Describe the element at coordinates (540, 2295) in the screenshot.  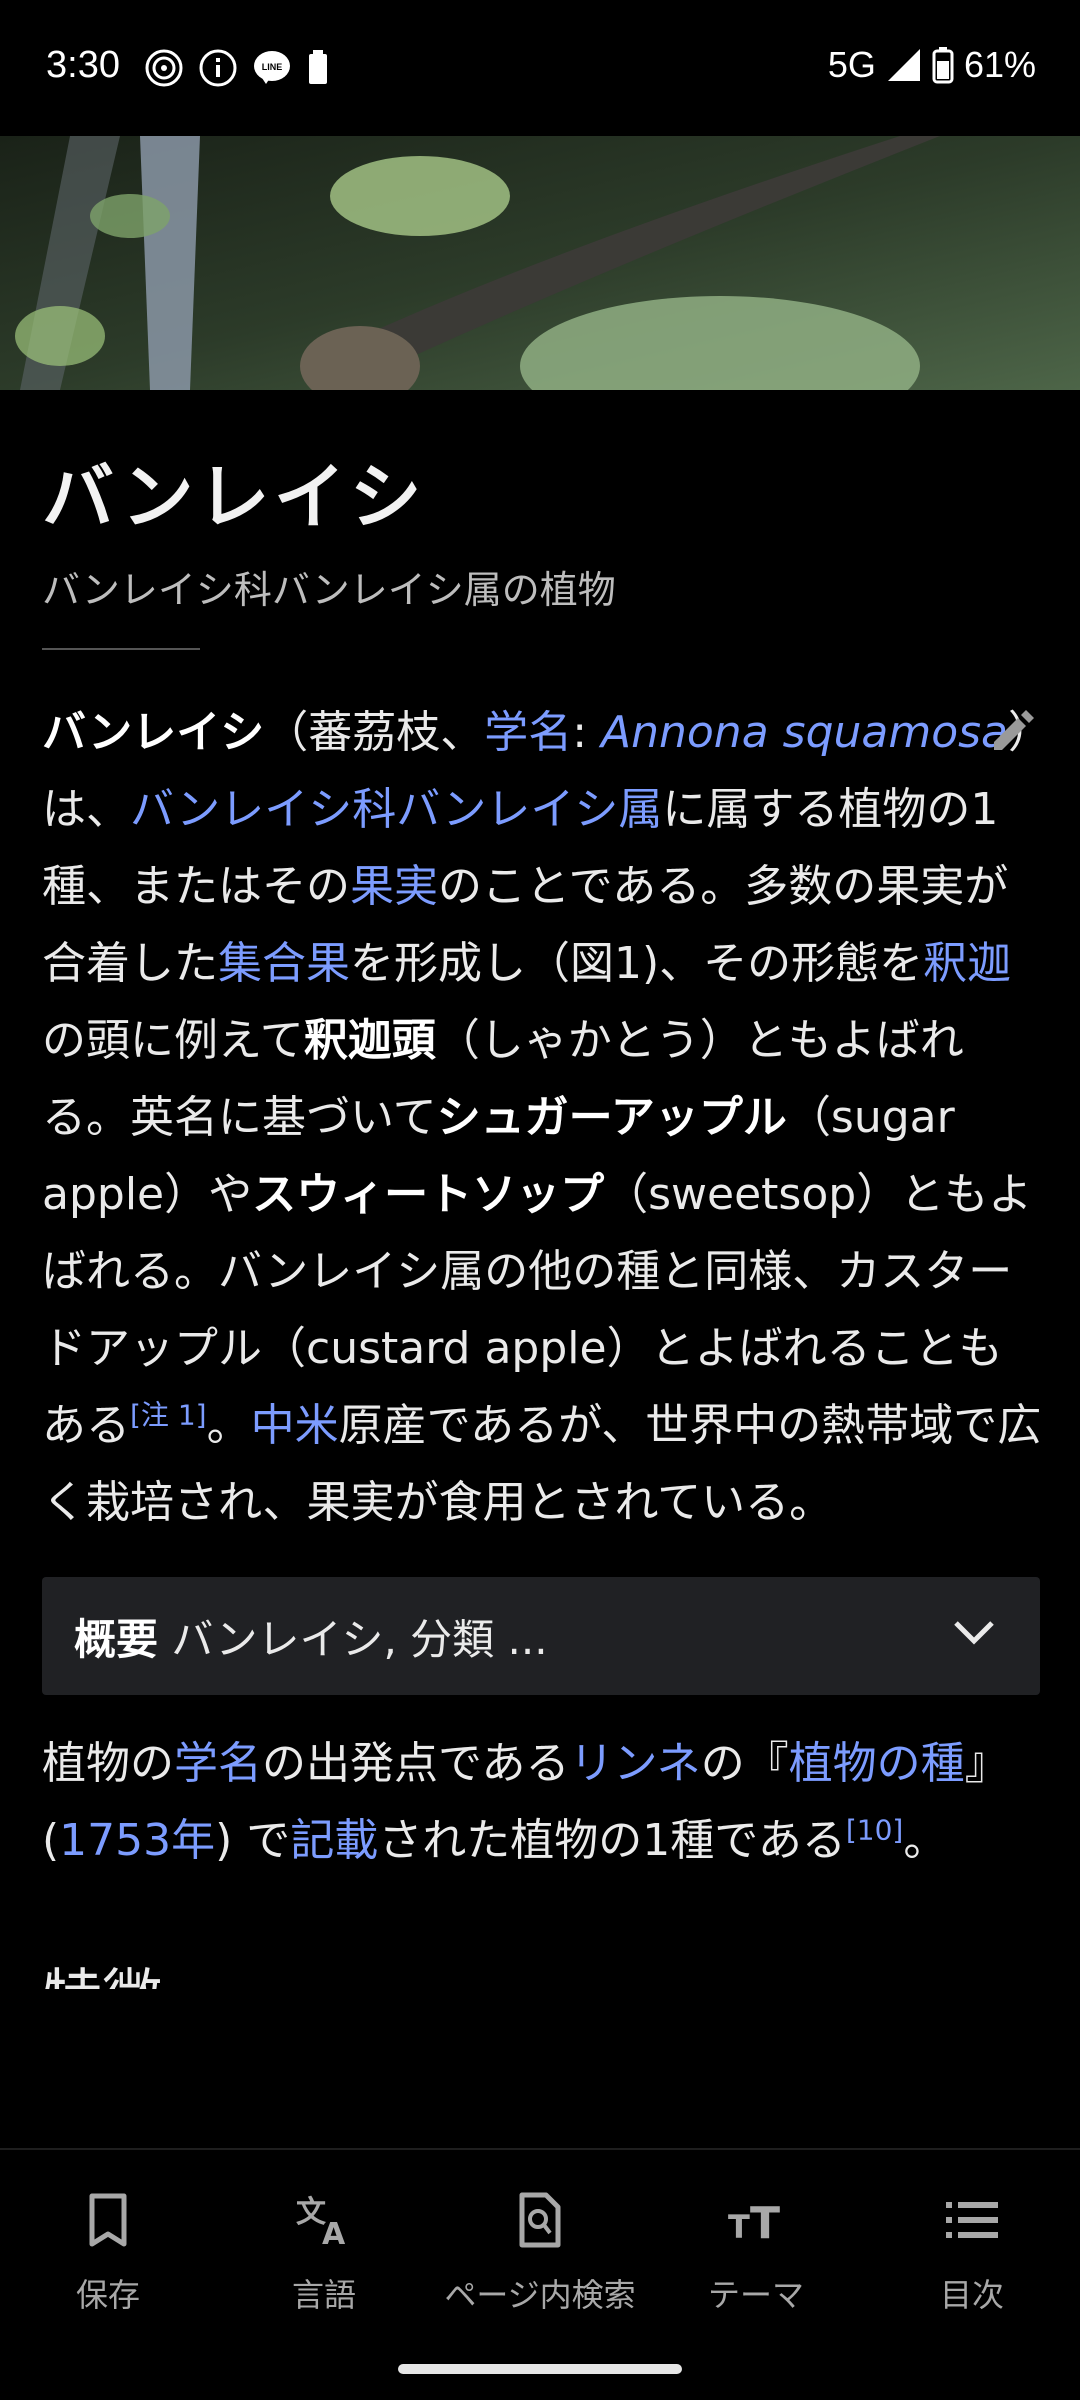
I see `toolbar-label: ページ内検索` at that location.